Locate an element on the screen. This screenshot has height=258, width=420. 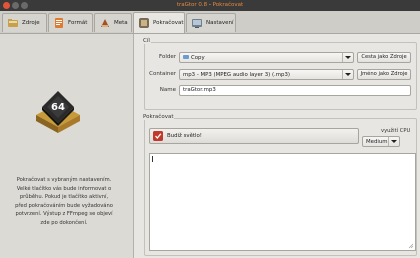
proceed-icon is located at coordinates (144, 23).